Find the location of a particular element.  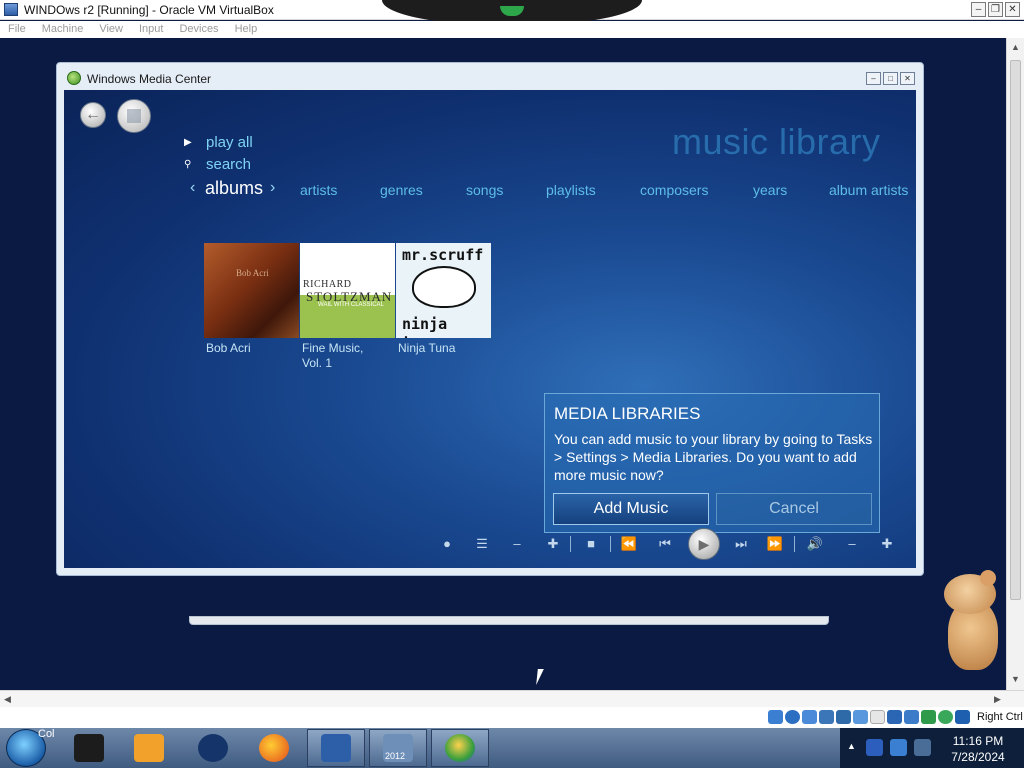

album-title-line: Fine Music, is located at coordinates (333, 348).